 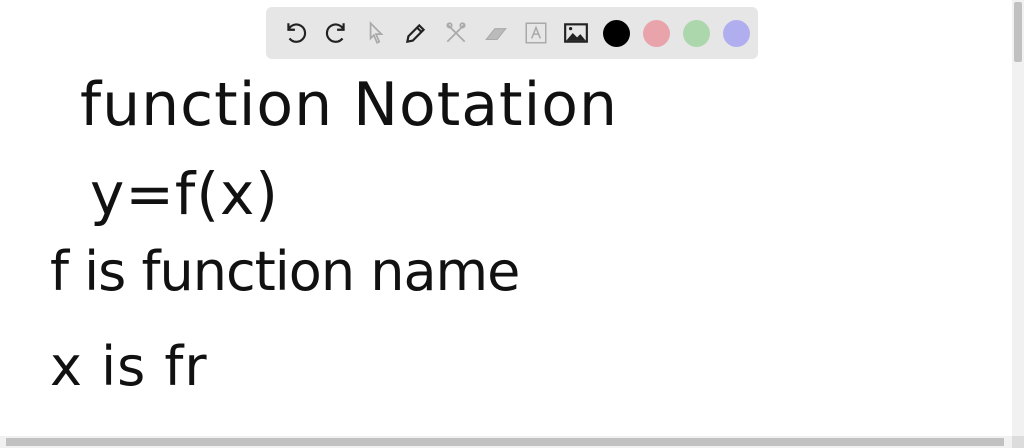 I want to click on text-button, so click(x=536, y=33).